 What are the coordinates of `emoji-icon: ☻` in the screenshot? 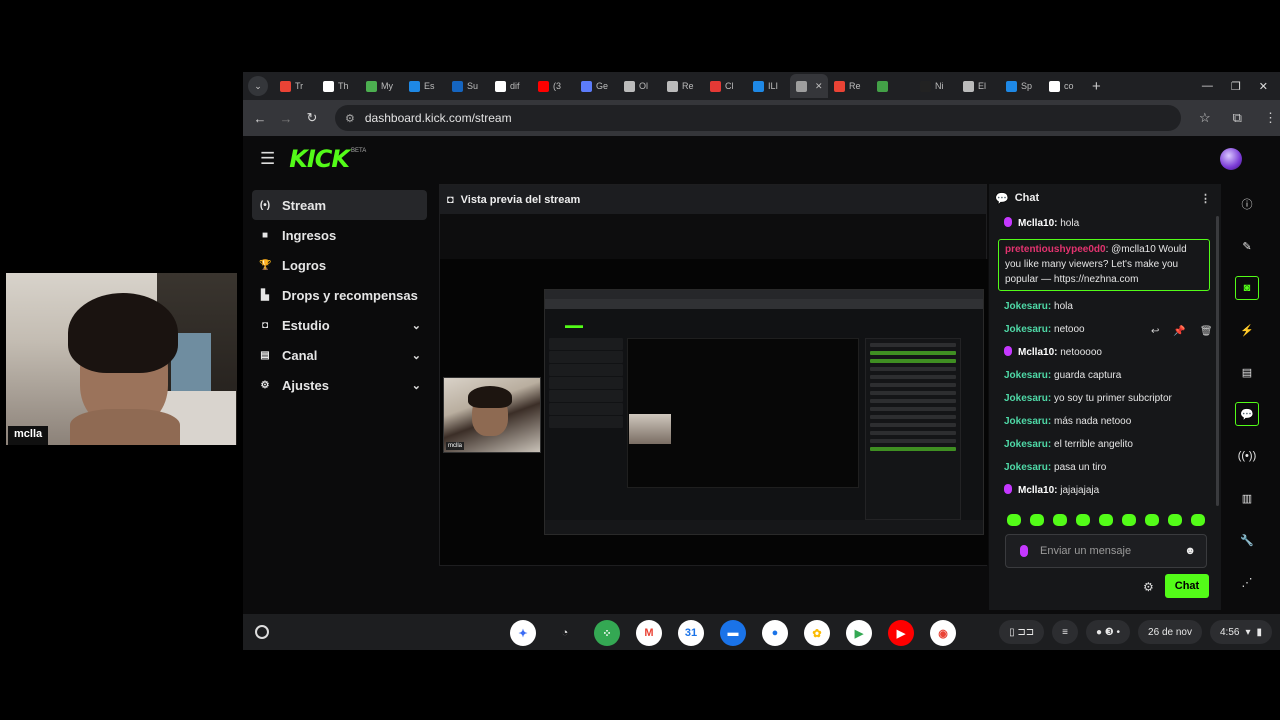 It's located at (1190, 551).